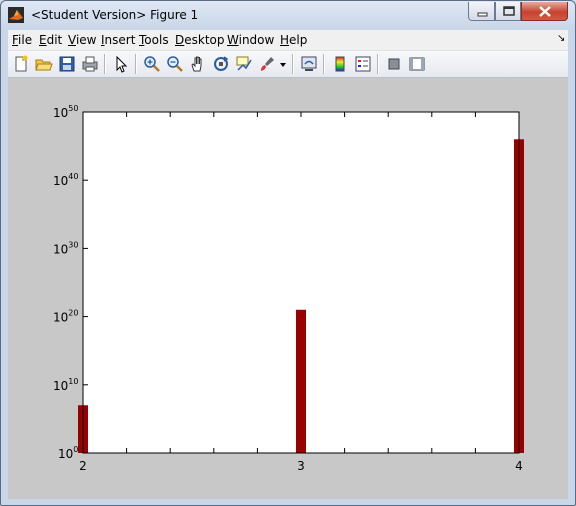 The image size is (576, 506). Describe the element at coordinates (250, 40) in the screenshot. I see `menu-window: Window` at that location.